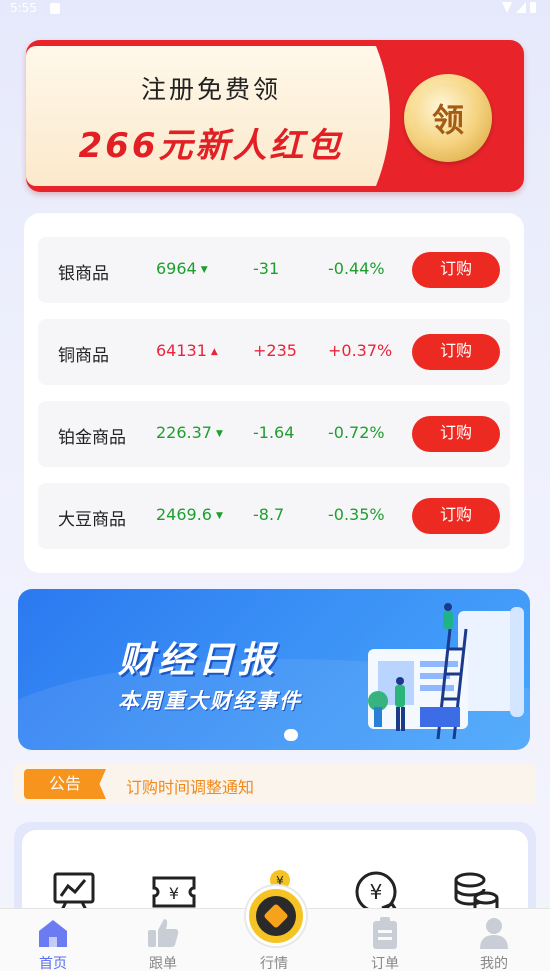  I want to click on nav-label: 行情, so click(274, 963).